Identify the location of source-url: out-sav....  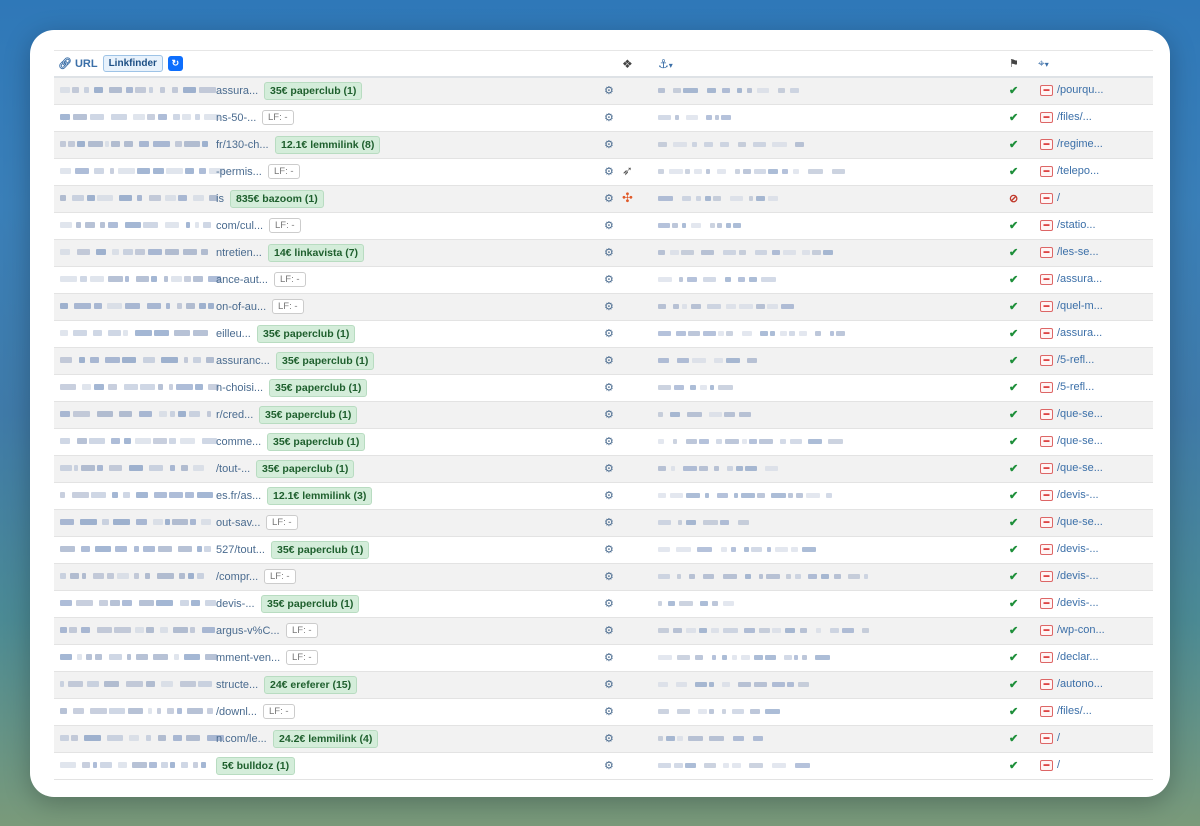
(238, 523).